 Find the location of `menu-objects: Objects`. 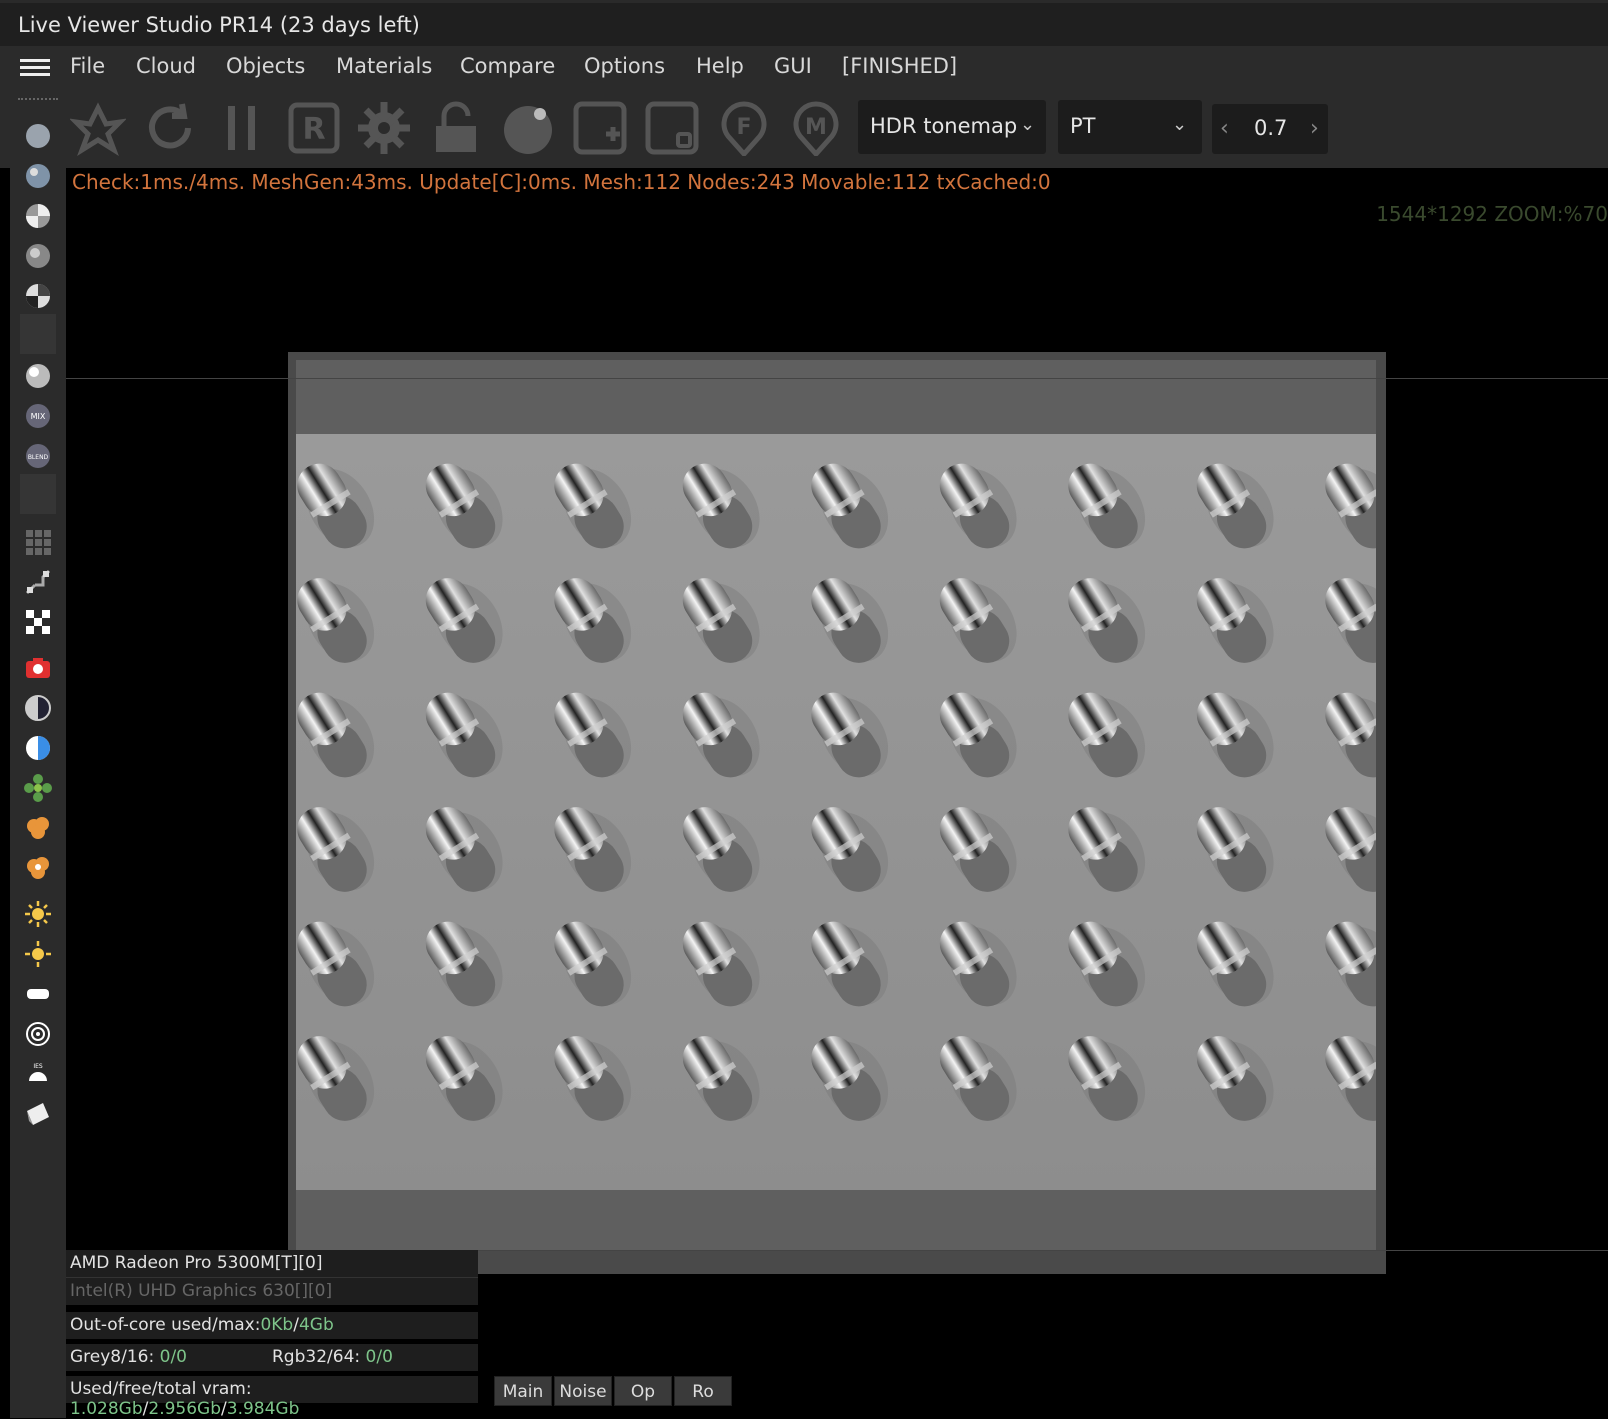

menu-objects: Objects is located at coordinates (265, 66).